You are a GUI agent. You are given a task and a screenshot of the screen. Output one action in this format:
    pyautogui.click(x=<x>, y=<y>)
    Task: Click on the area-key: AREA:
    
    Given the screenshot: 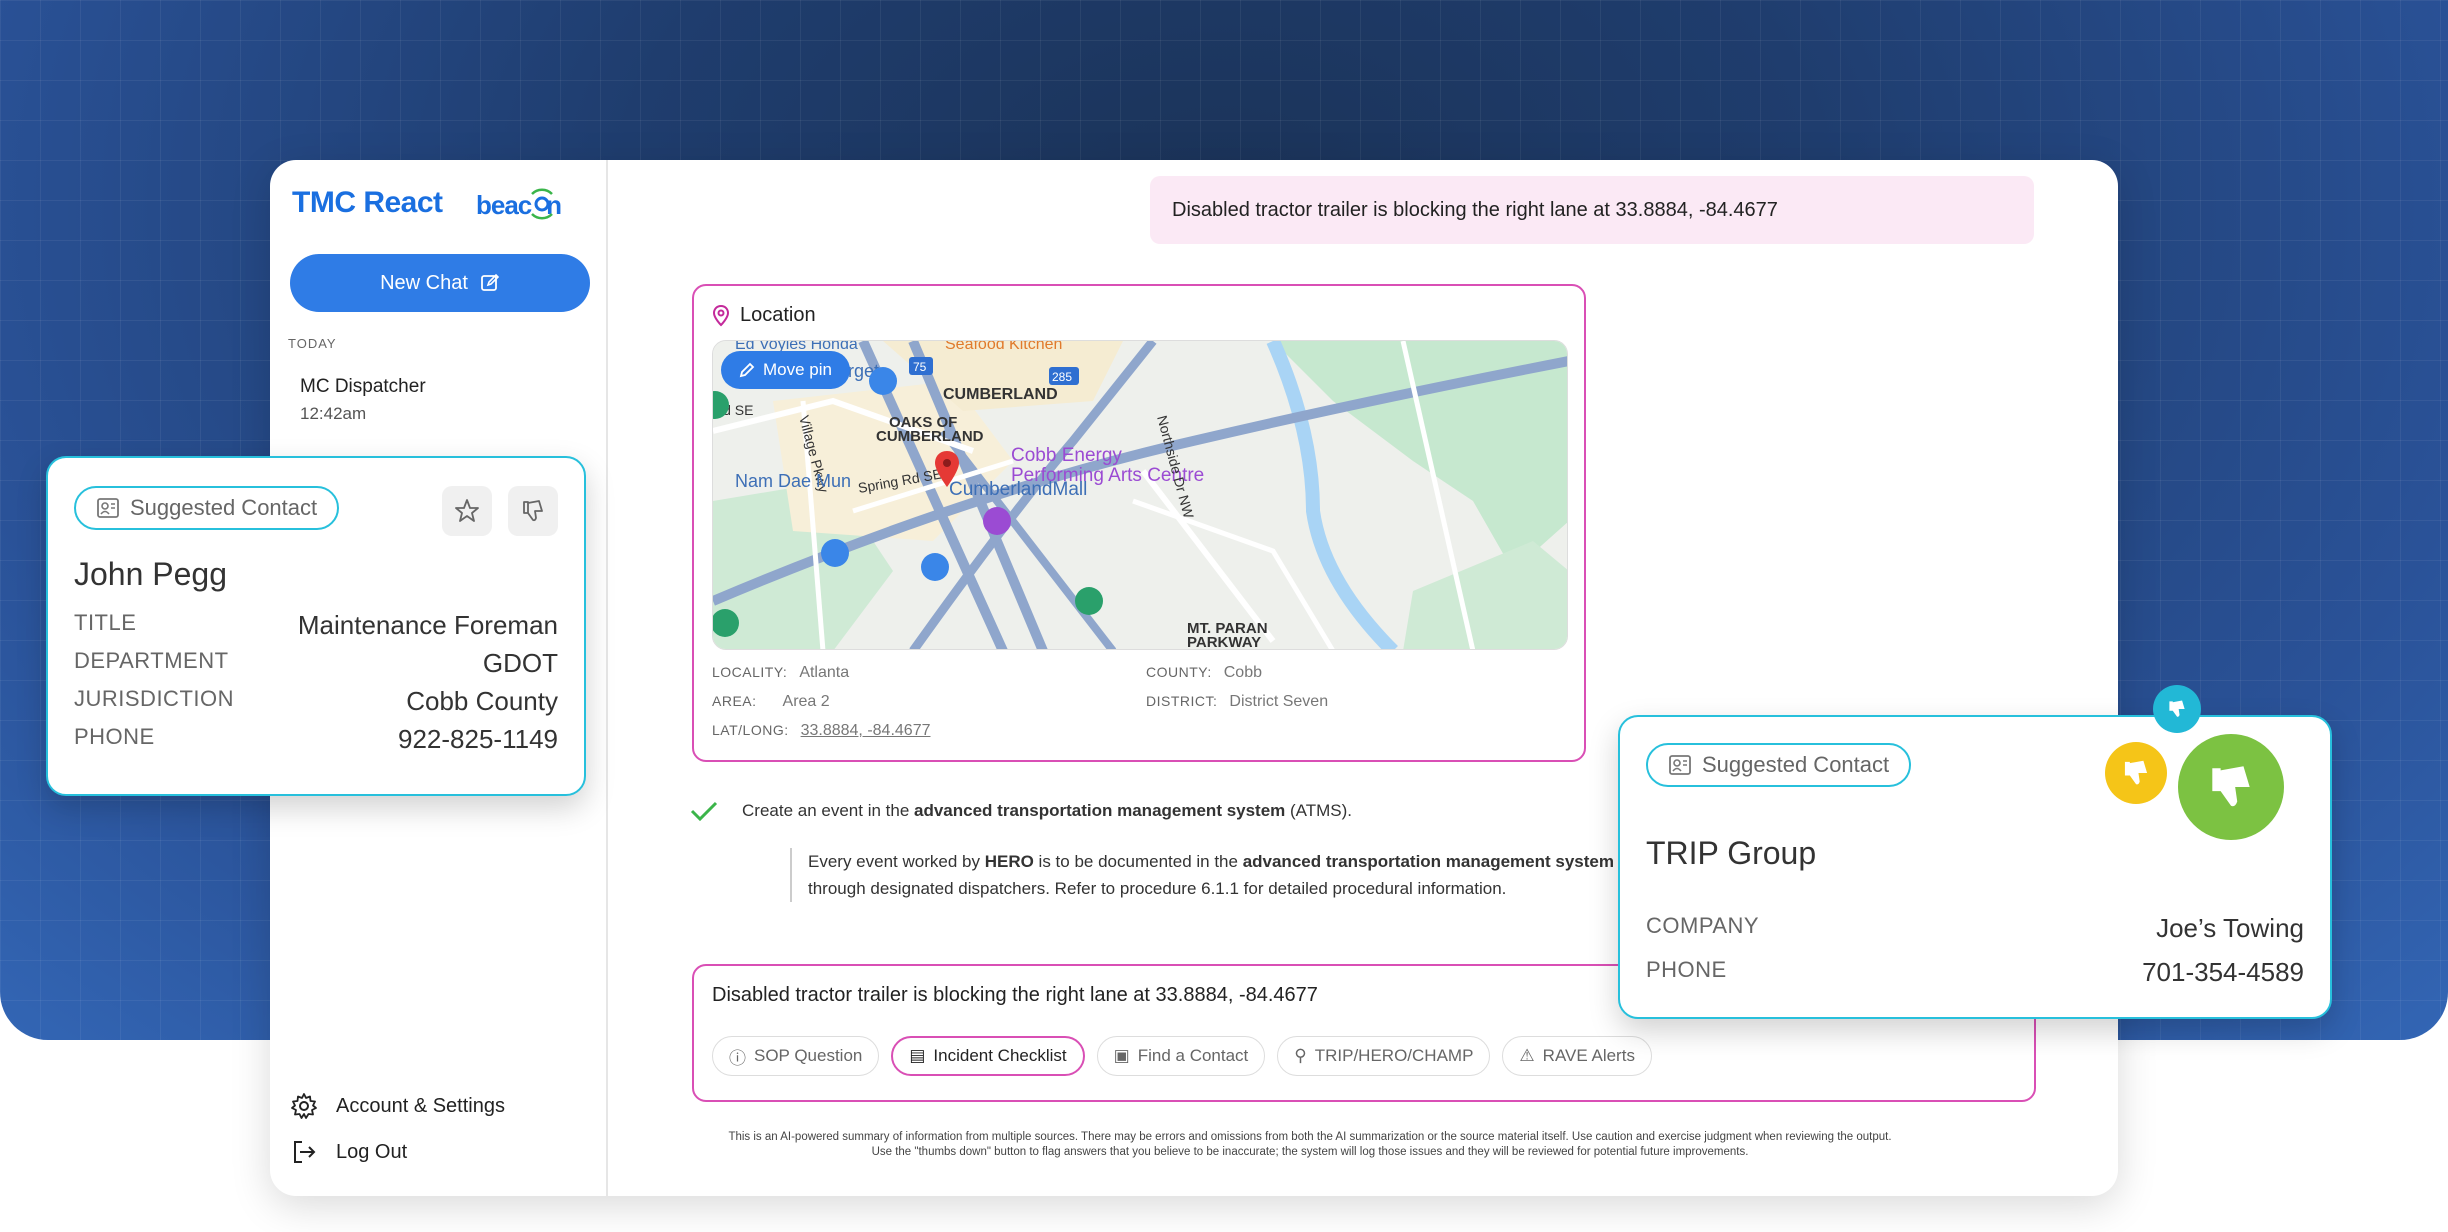 What is the action you would take?
    pyautogui.click(x=734, y=701)
    